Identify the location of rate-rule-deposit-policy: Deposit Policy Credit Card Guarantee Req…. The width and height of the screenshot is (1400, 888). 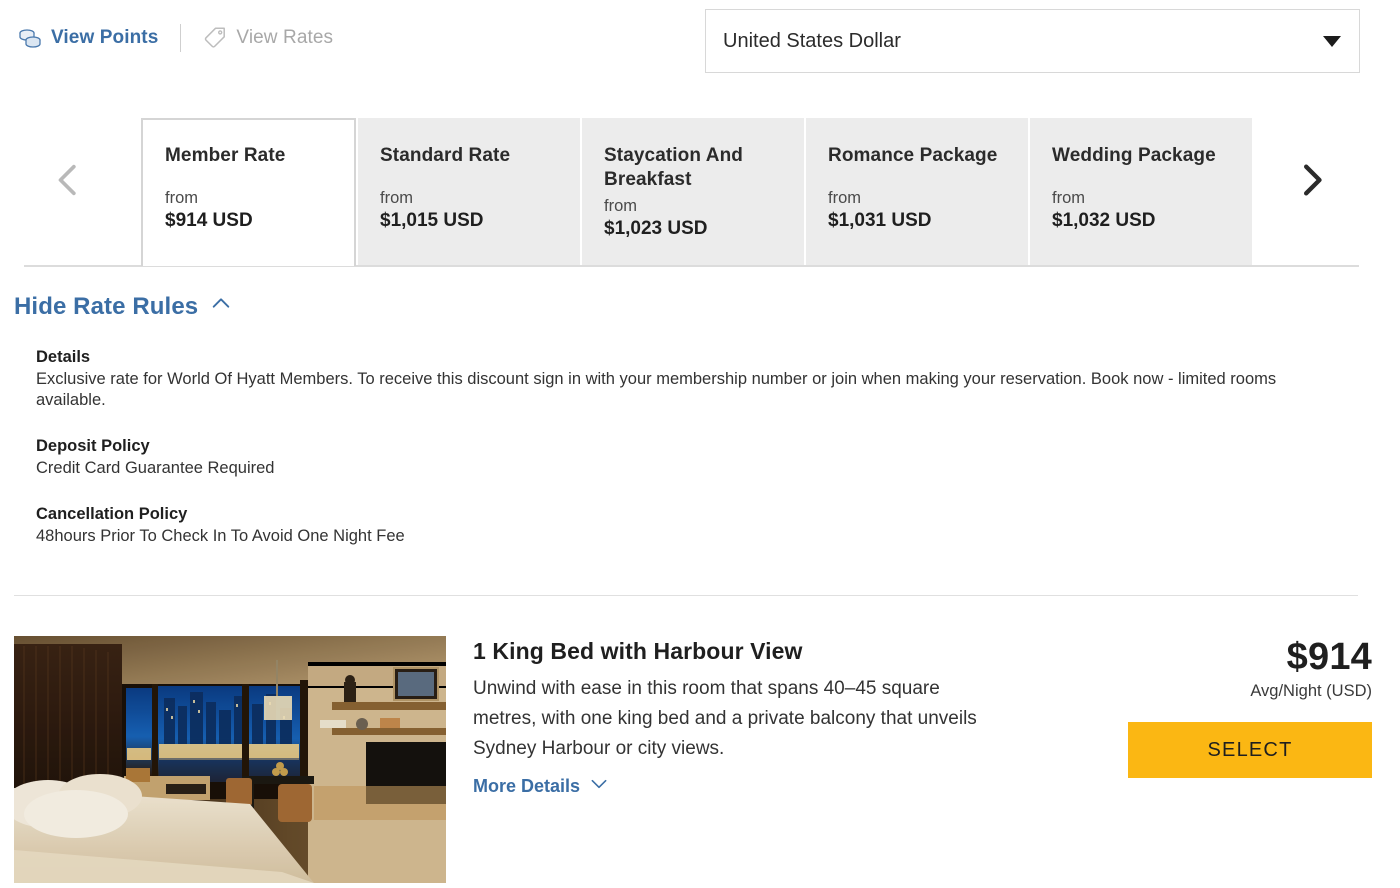
(686, 457).